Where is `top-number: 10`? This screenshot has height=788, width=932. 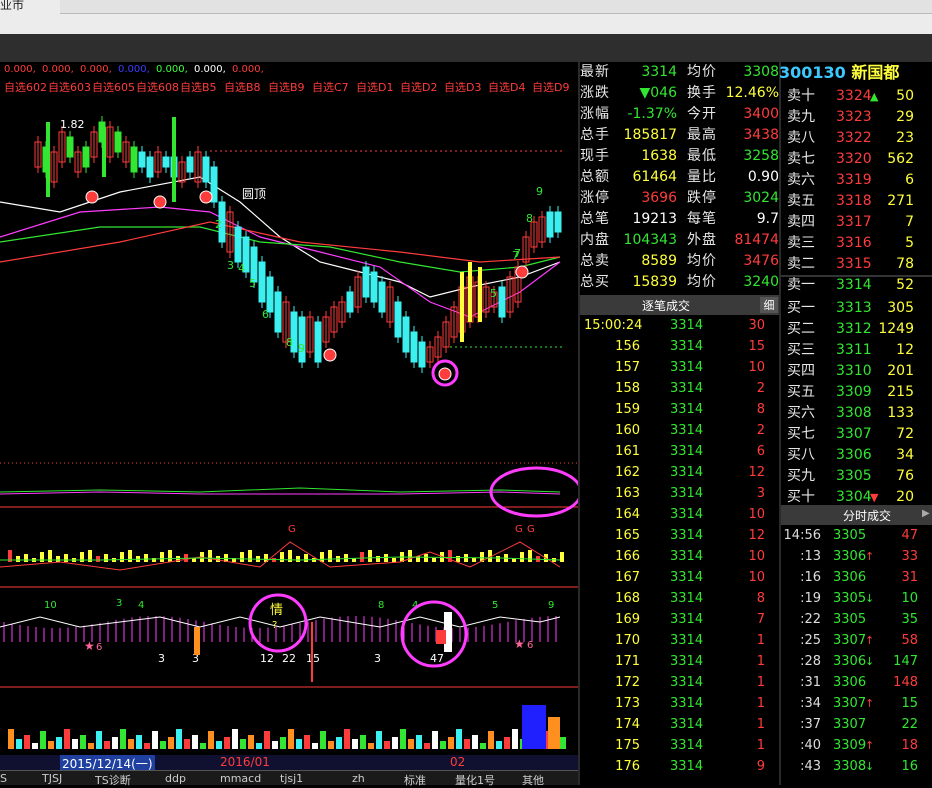 top-number: 10 is located at coordinates (50, 605).